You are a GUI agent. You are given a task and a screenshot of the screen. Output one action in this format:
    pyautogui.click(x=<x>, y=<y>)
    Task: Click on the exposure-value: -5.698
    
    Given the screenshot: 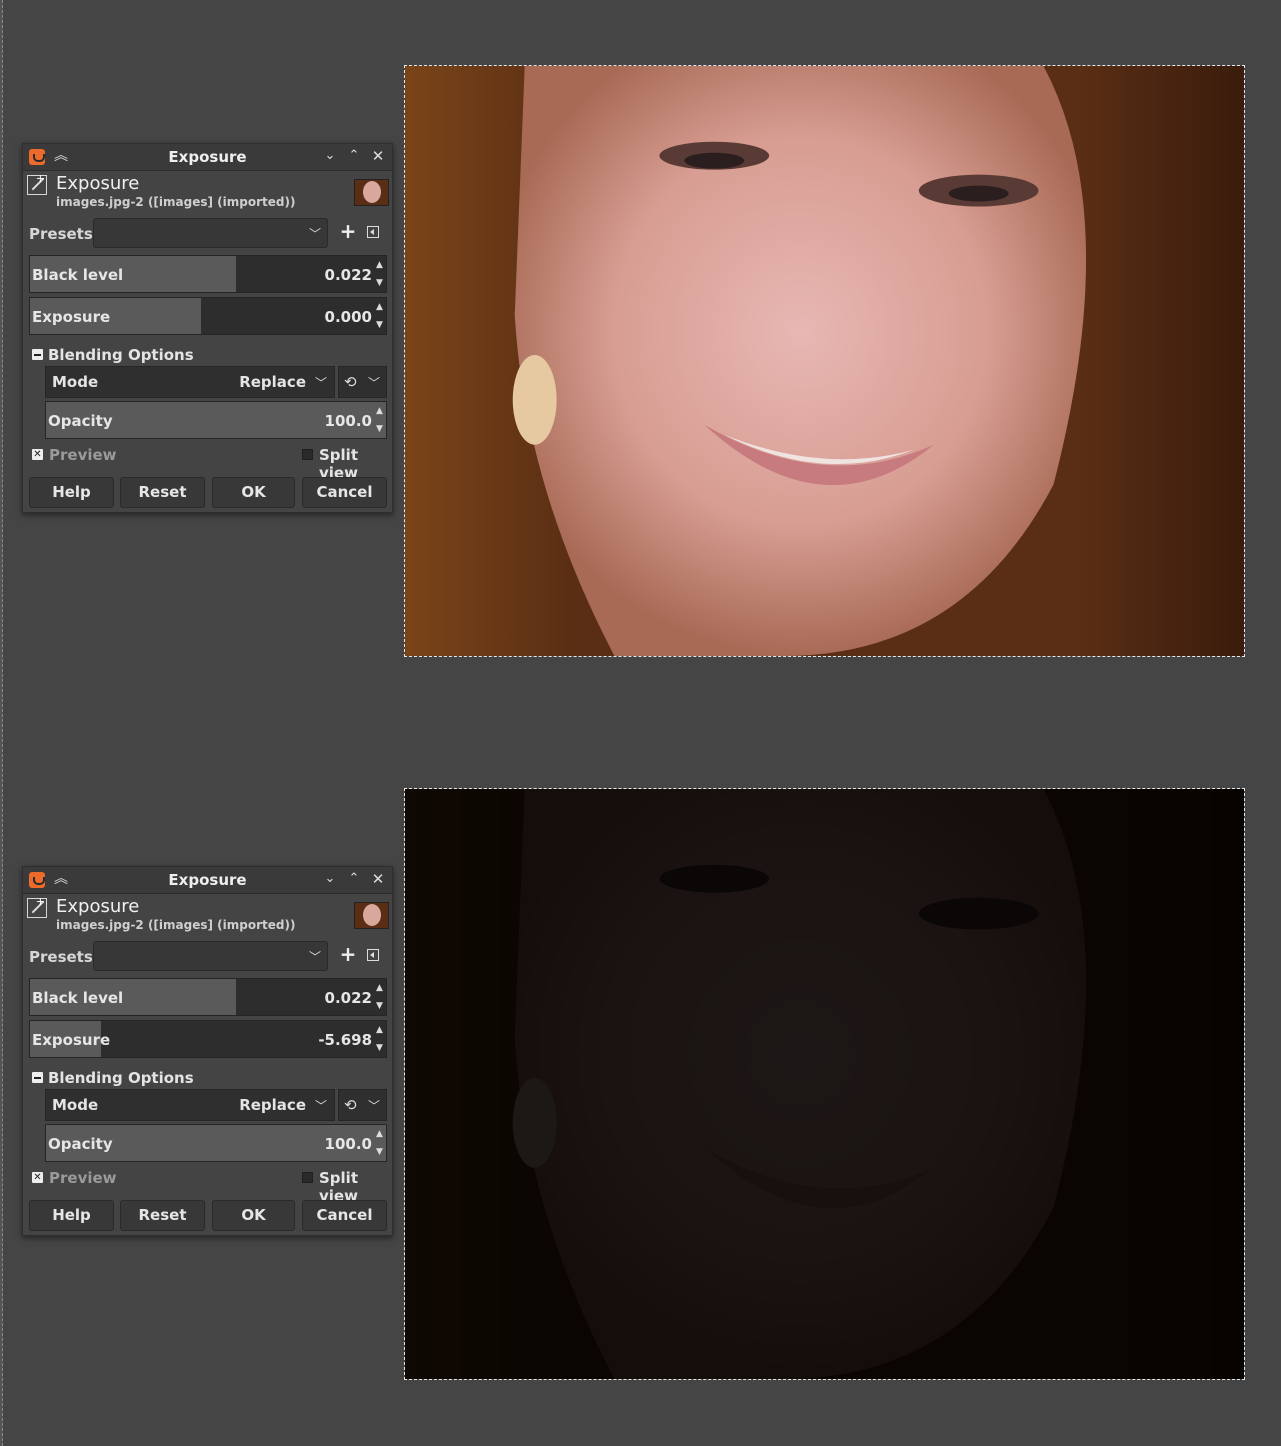 What is the action you would take?
    pyautogui.click(x=345, y=1040)
    